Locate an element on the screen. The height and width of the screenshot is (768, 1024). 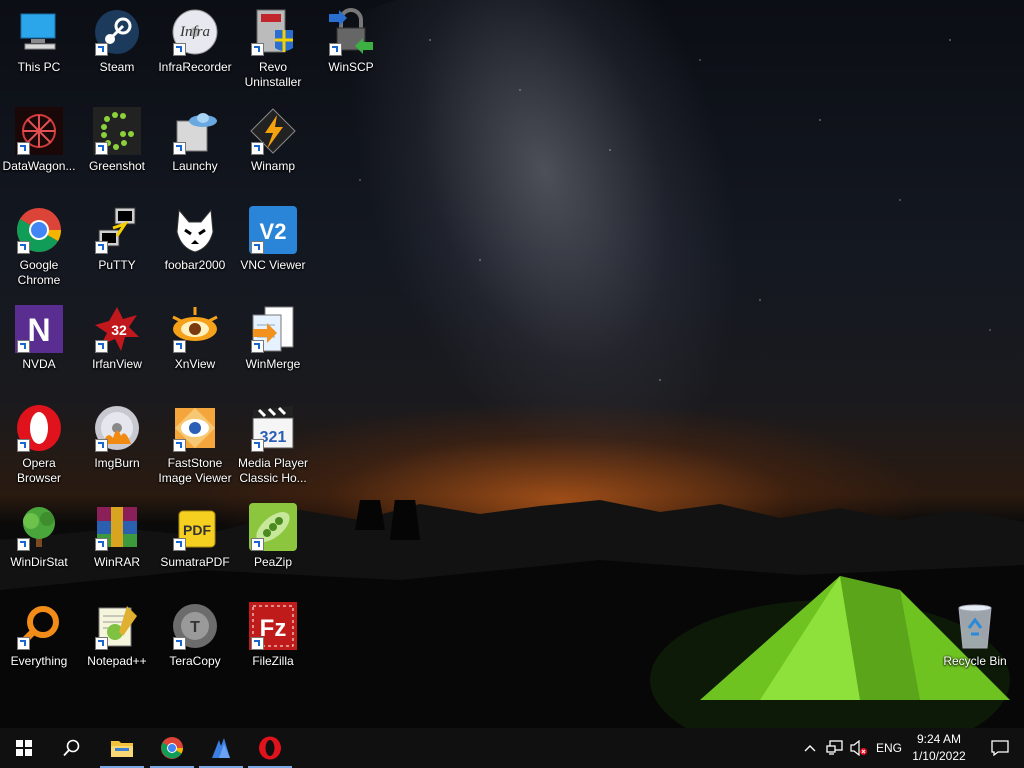
folder-icon is located at coordinates (122, 749).